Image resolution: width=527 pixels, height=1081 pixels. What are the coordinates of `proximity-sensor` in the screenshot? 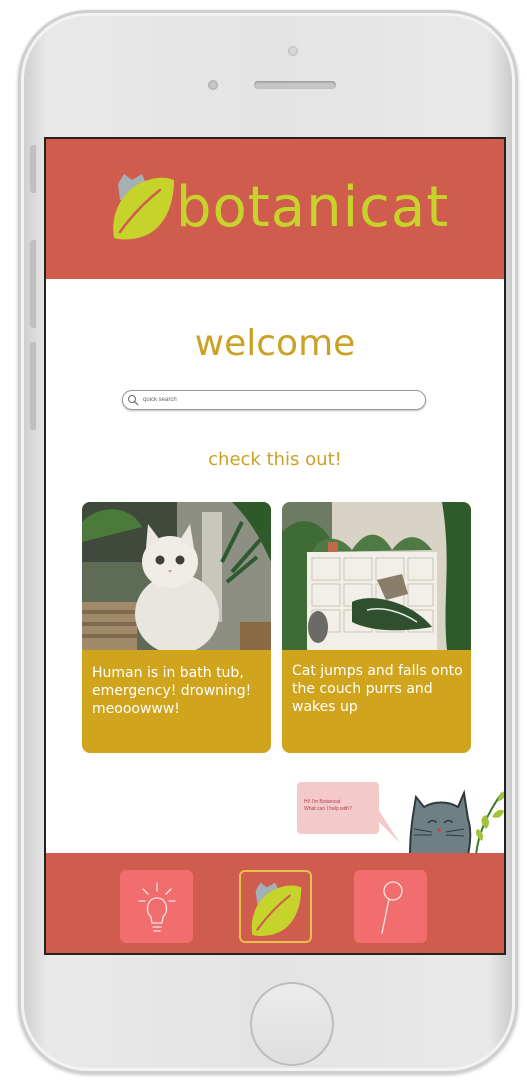 It's located at (213, 85).